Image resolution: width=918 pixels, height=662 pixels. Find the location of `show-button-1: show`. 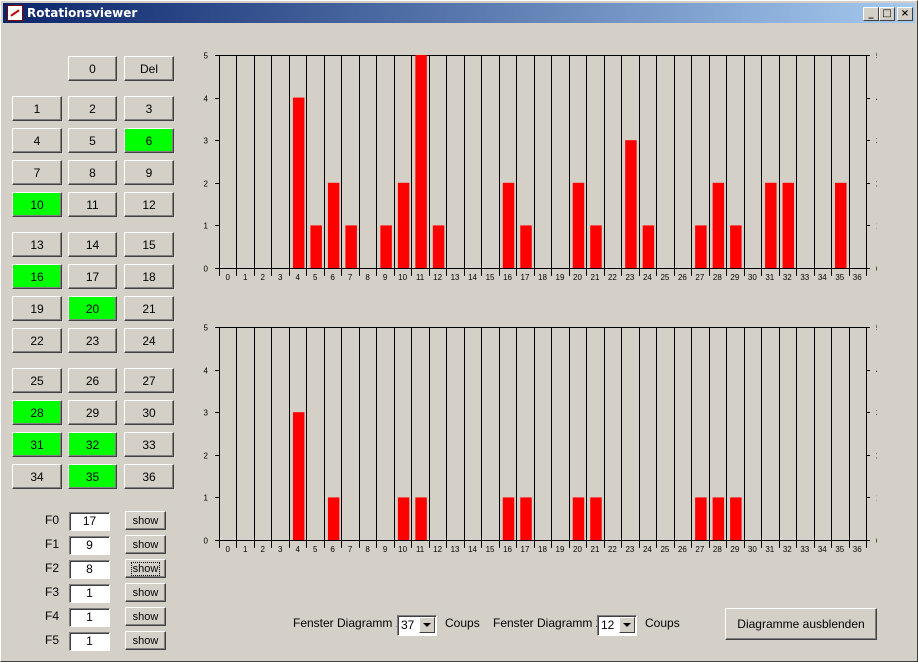

show-button-1: show is located at coordinates (145, 544).